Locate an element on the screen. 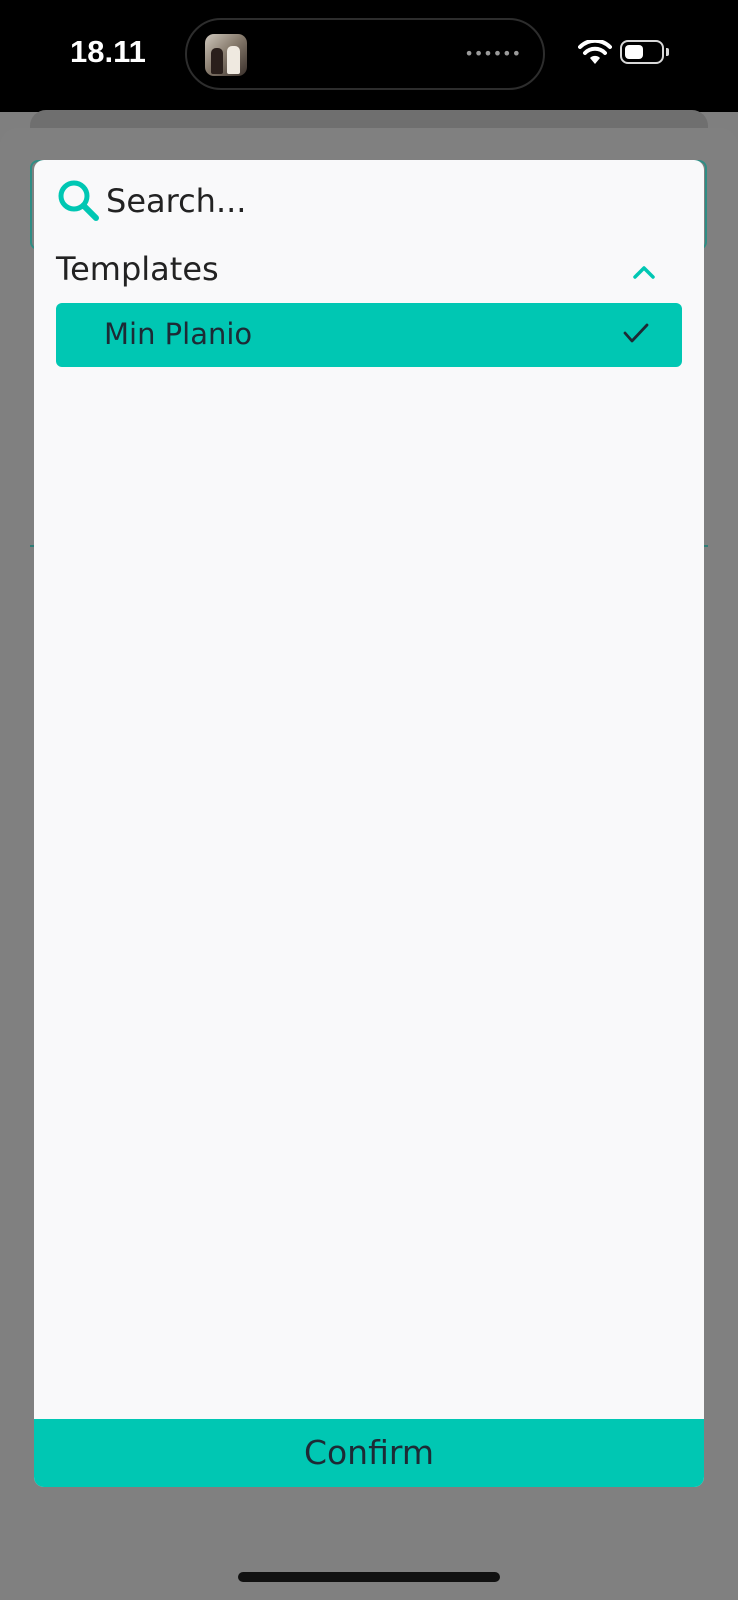 This screenshot has height=1600, width=738. search-bar is located at coordinates (366, 202).